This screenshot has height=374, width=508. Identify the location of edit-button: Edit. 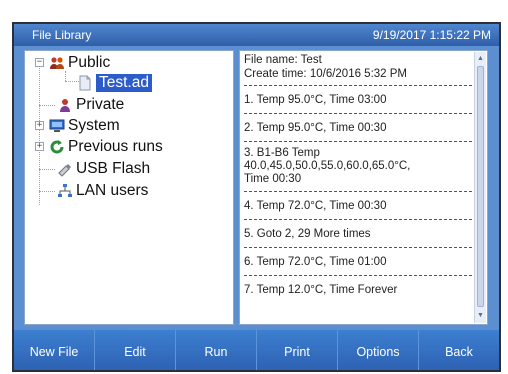
(135, 350).